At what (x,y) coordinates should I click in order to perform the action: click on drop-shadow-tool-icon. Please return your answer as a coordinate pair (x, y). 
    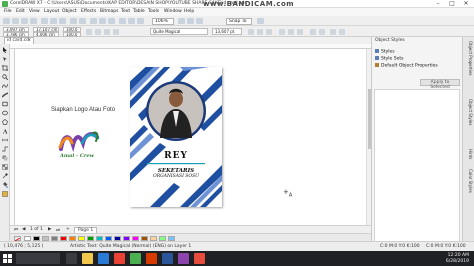
    Looking at the image, I should click on (5, 158).